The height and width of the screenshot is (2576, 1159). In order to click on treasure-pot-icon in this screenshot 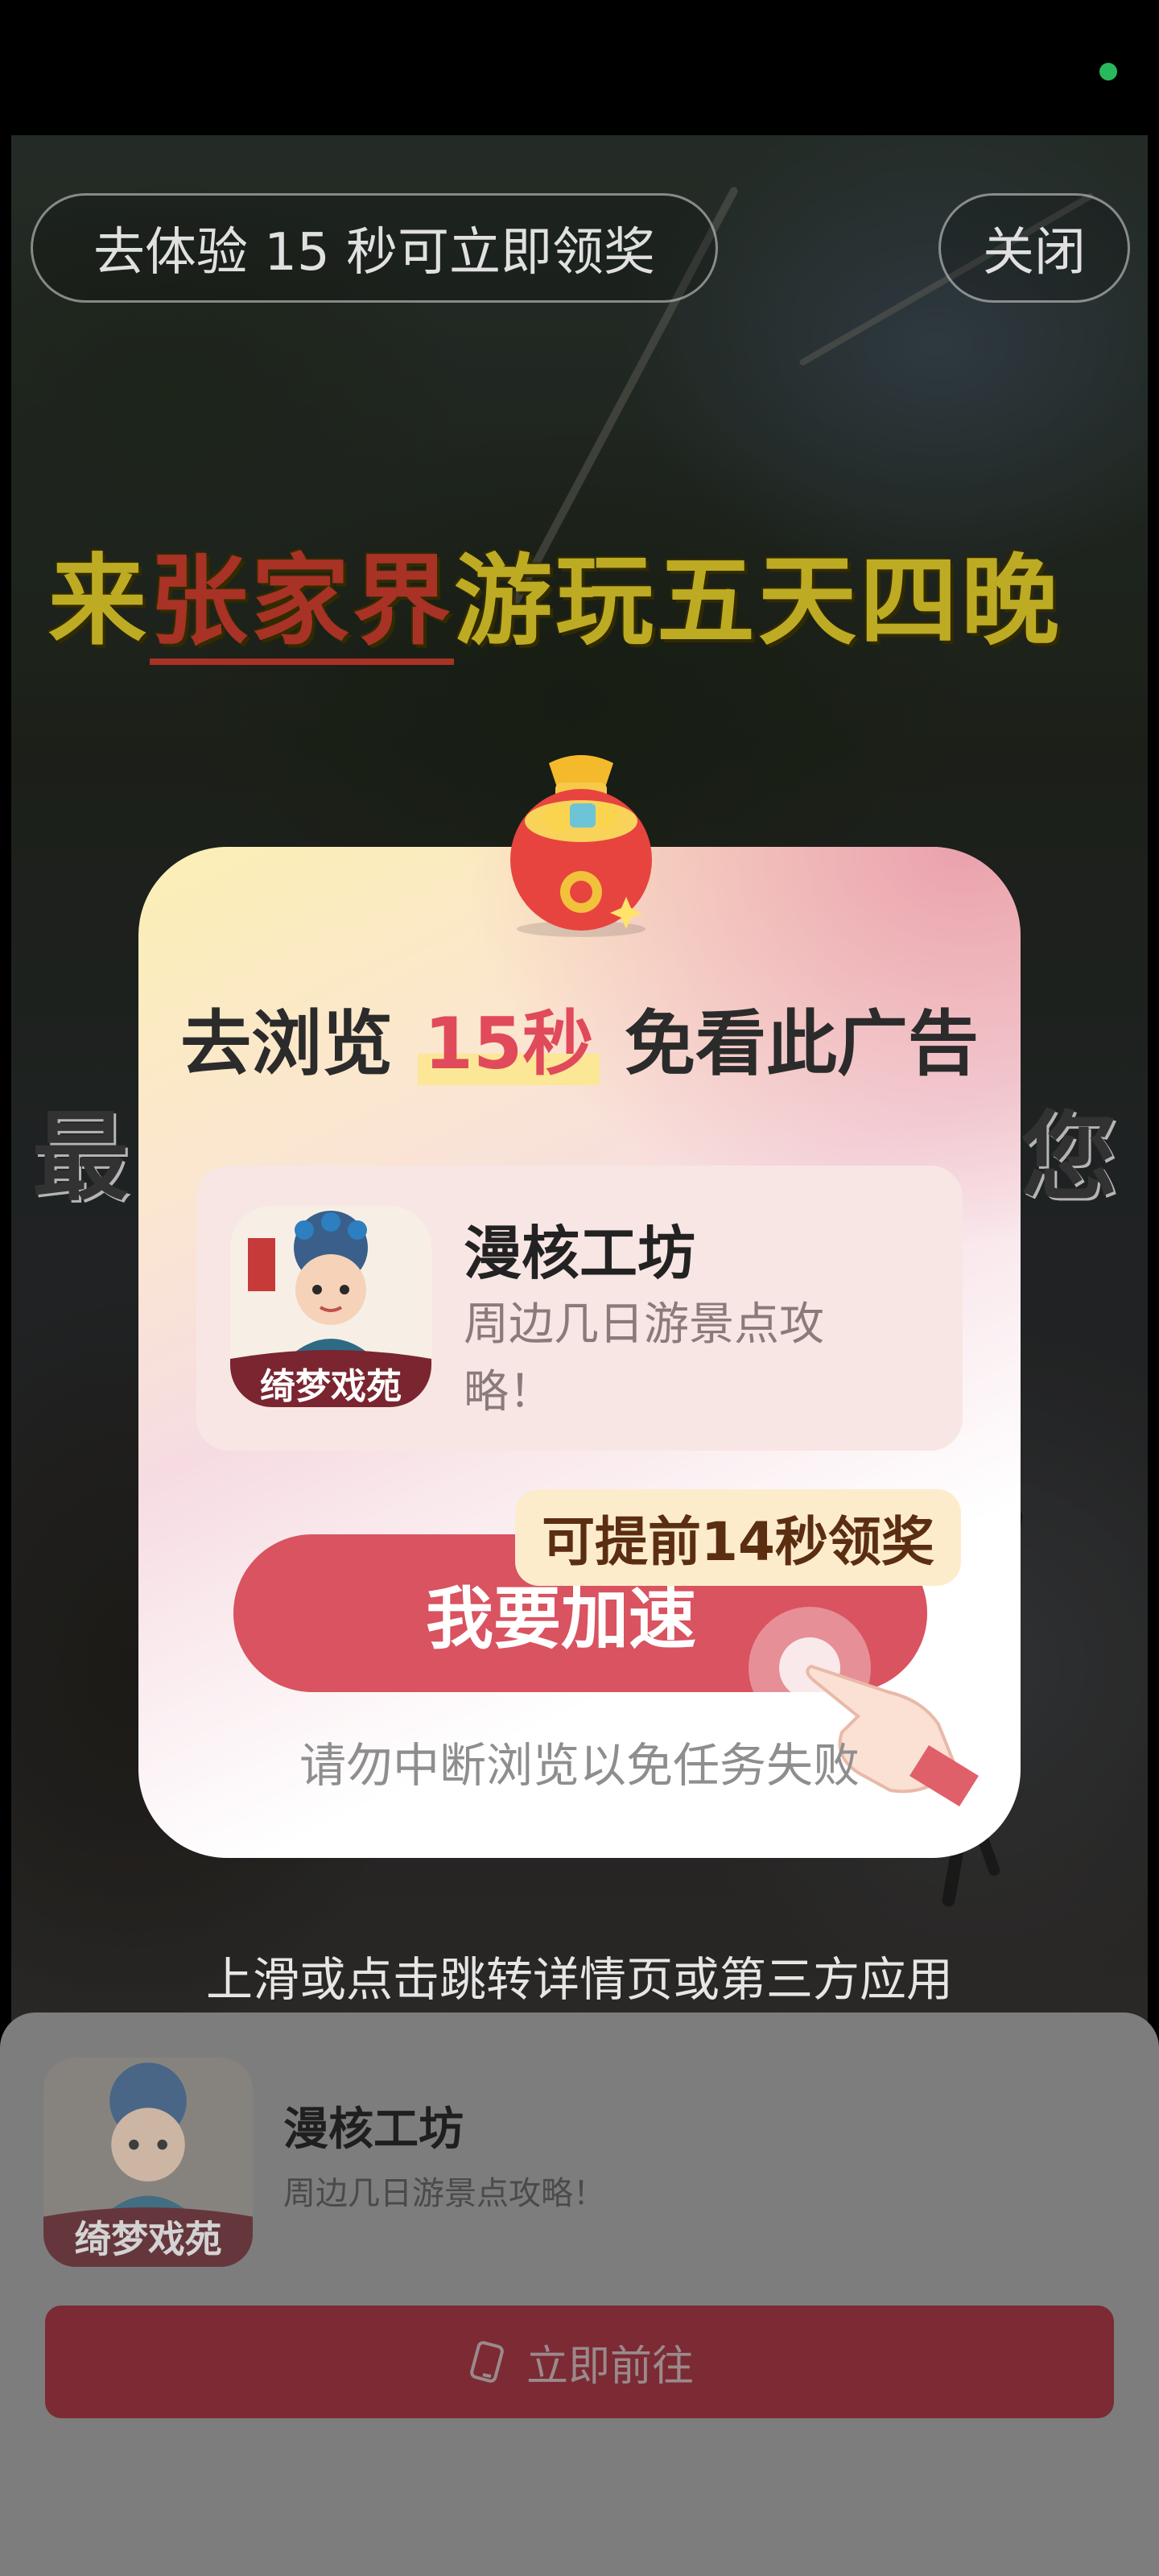, I will do `click(581, 846)`.